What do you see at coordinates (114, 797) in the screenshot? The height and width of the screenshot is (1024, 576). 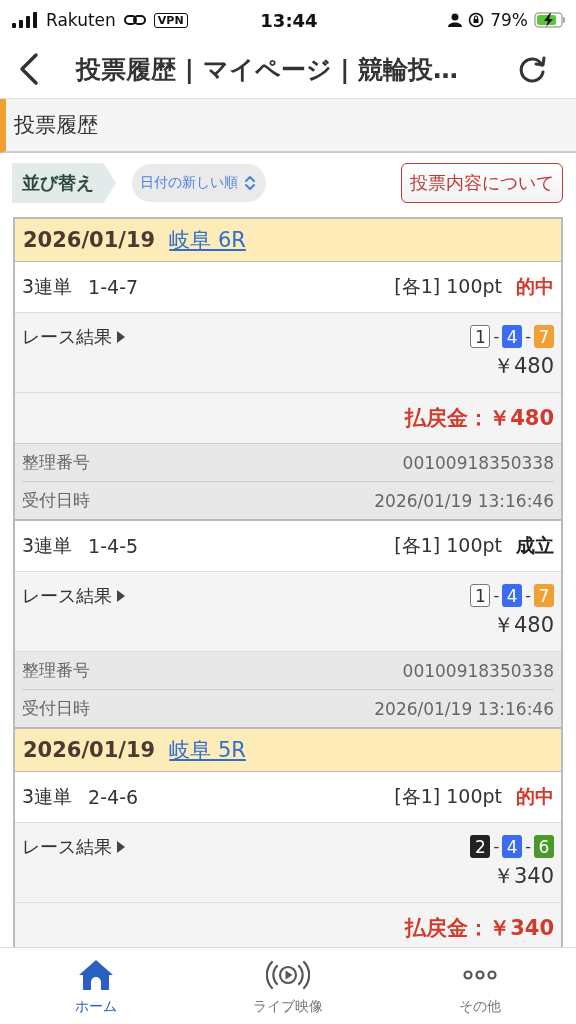 I see `bet-numbers: 2-4-6` at bounding box center [114, 797].